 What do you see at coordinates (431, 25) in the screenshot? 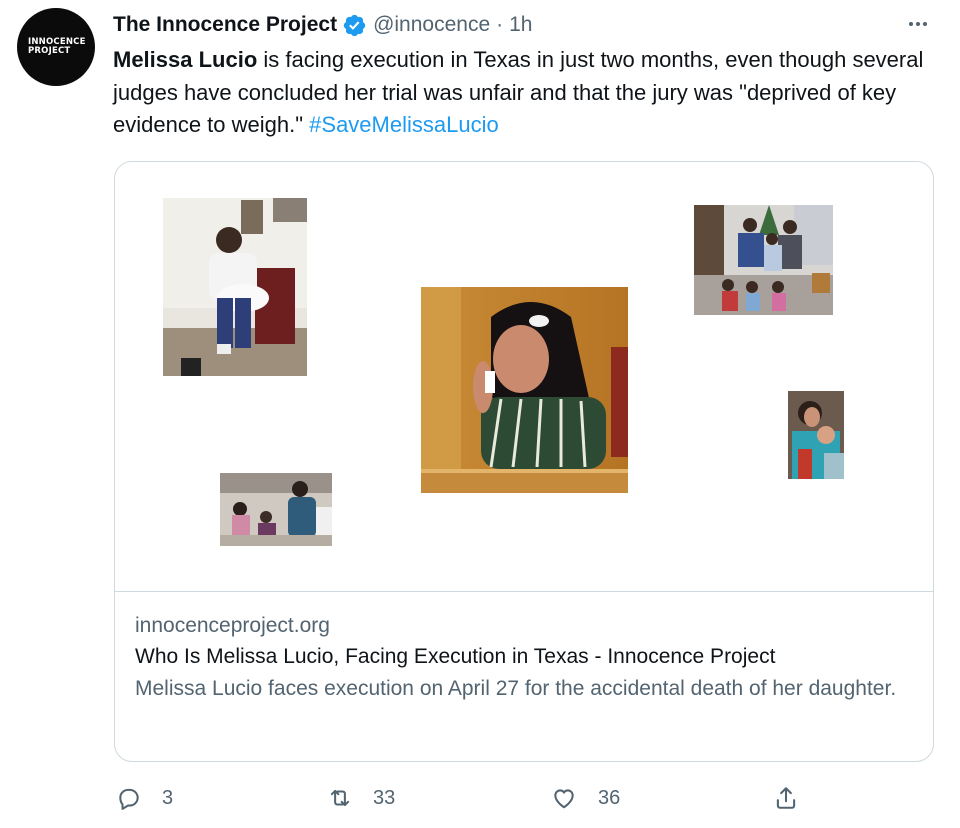
I see `handle: @innocence` at bounding box center [431, 25].